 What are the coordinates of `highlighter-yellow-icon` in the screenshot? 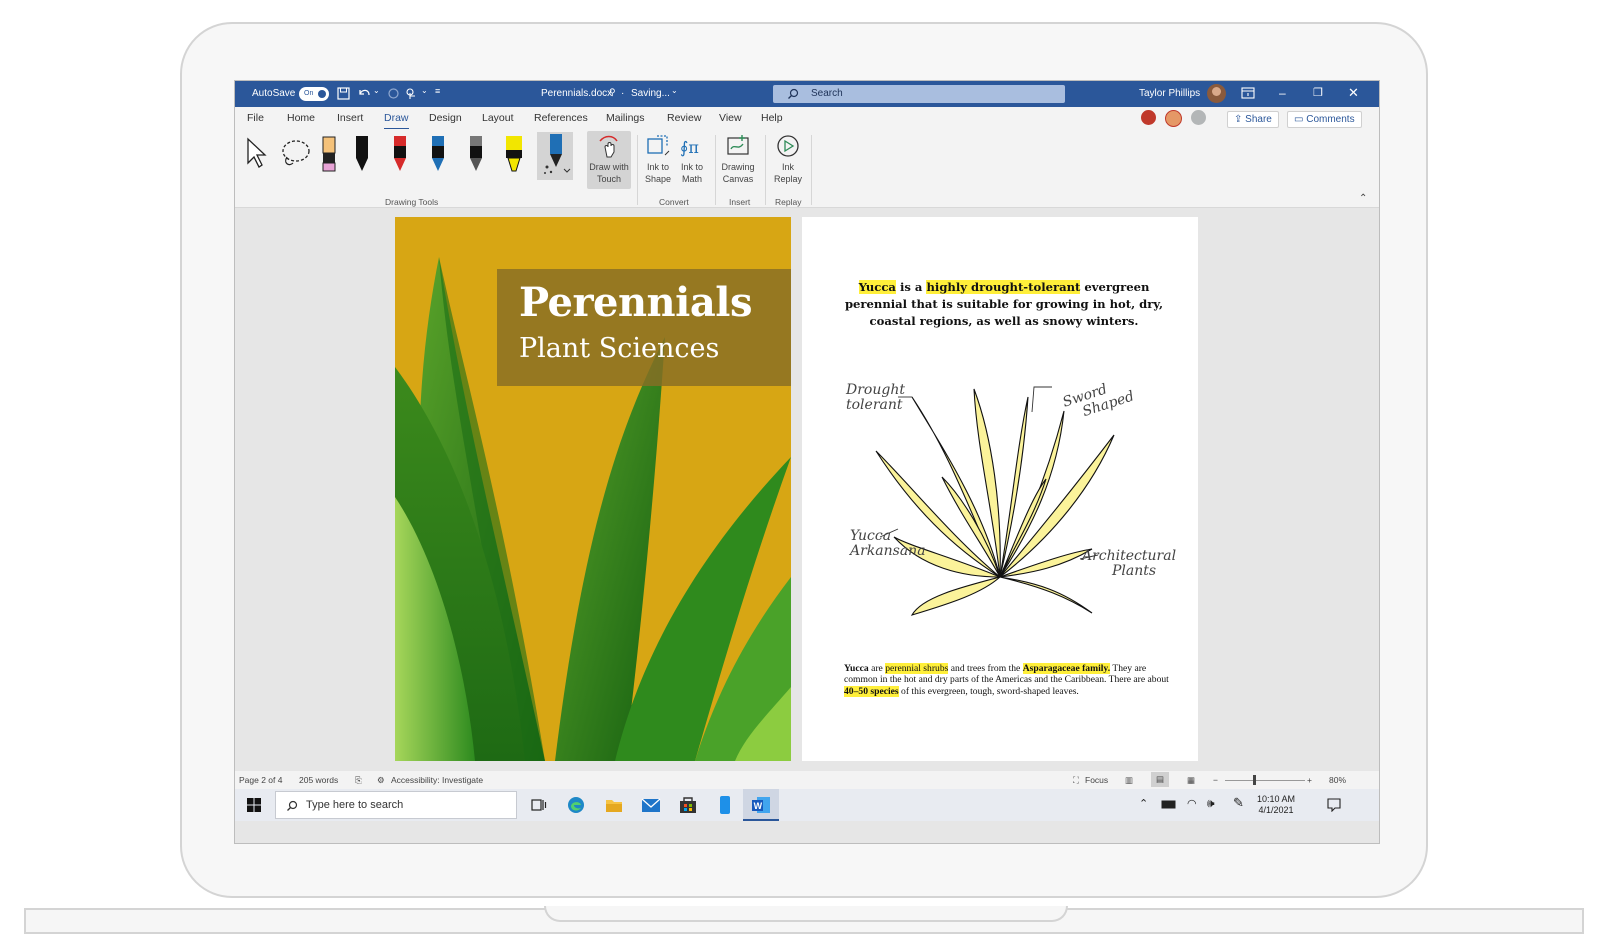 It's located at (514, 155).